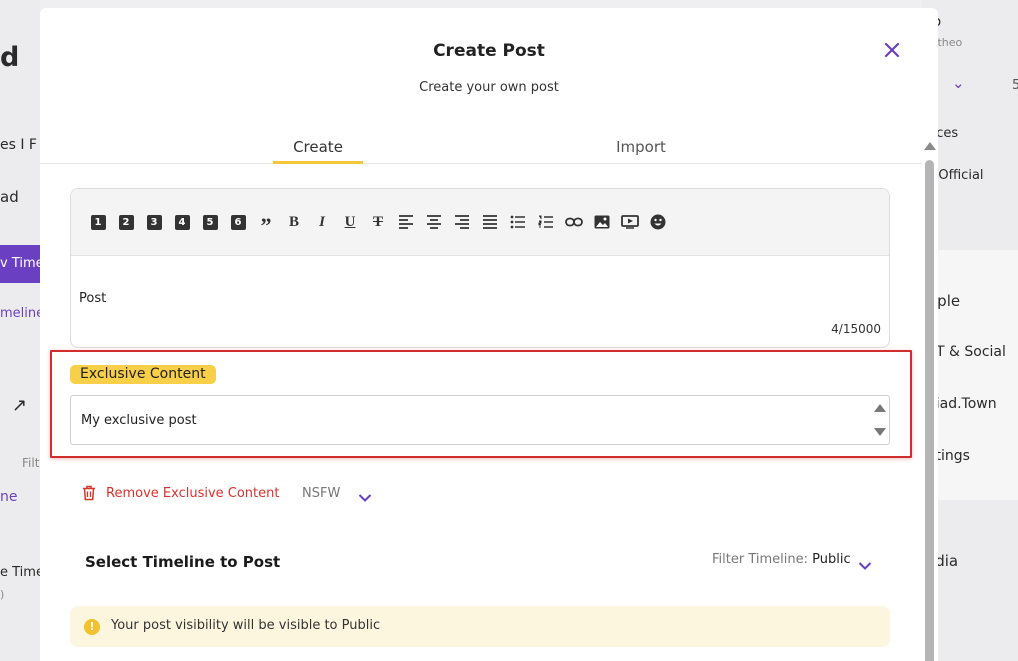 The image size is (1018, 661). I want to click on tab-import: Import, so click(641, 147).